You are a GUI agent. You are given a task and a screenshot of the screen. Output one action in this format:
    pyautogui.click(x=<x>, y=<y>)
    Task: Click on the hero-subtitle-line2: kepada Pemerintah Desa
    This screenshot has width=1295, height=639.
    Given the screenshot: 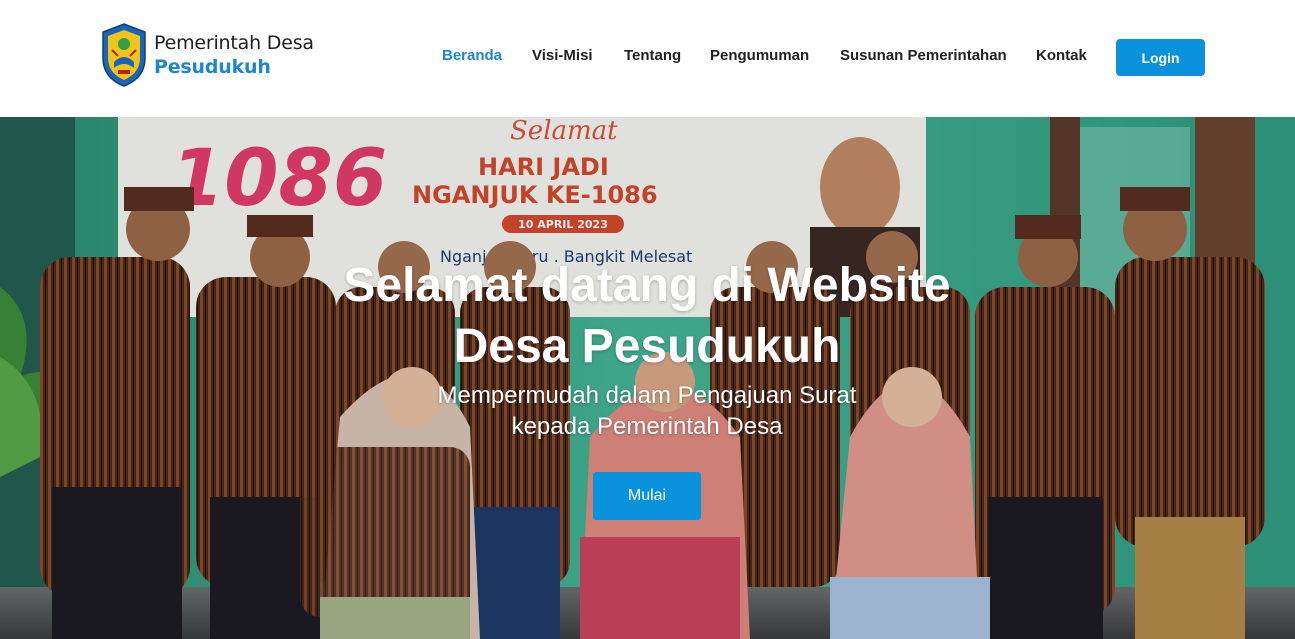 What is the action you would take?
    pyautogui.click(x=647, y=426)
    